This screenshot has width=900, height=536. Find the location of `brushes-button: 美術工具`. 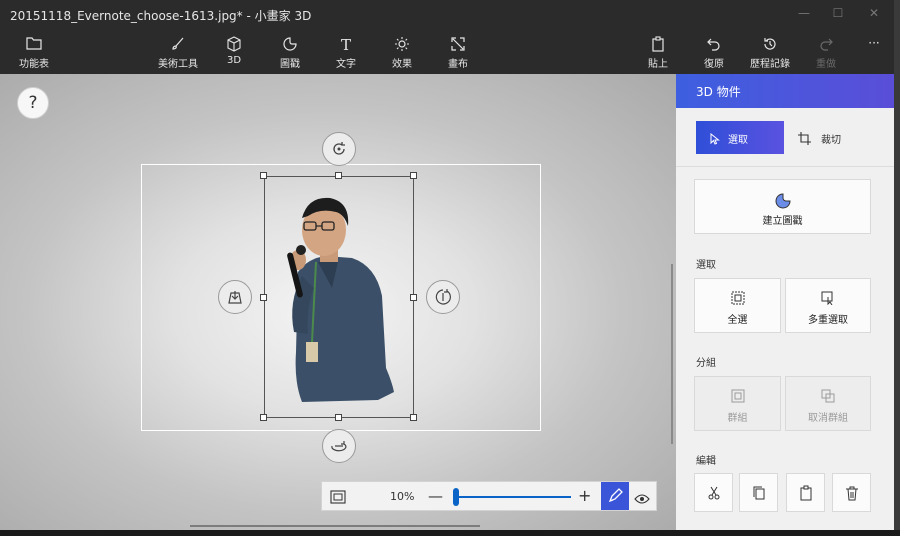

brushes-button: 美術工具 is located at coordinates (178, 52).